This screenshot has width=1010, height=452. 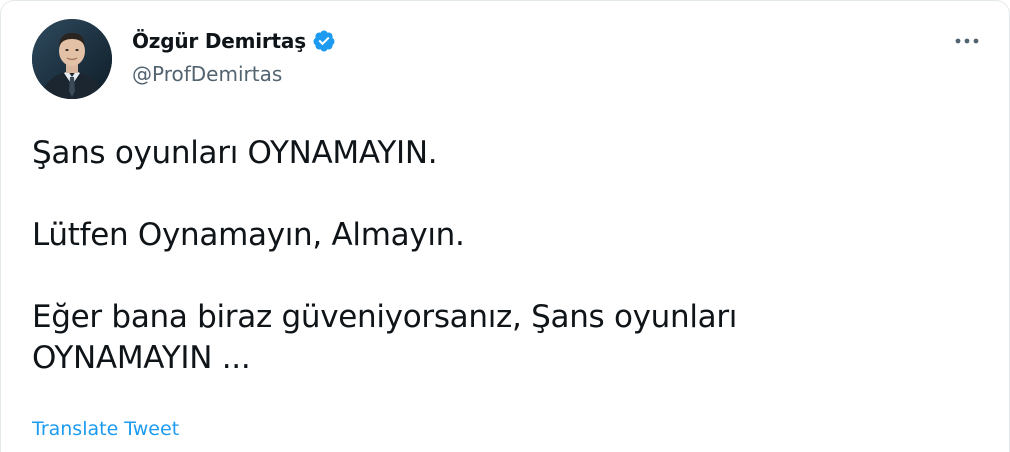 I want to click on author-handle: @ProfDemirtas, so click(x=207, y=74).